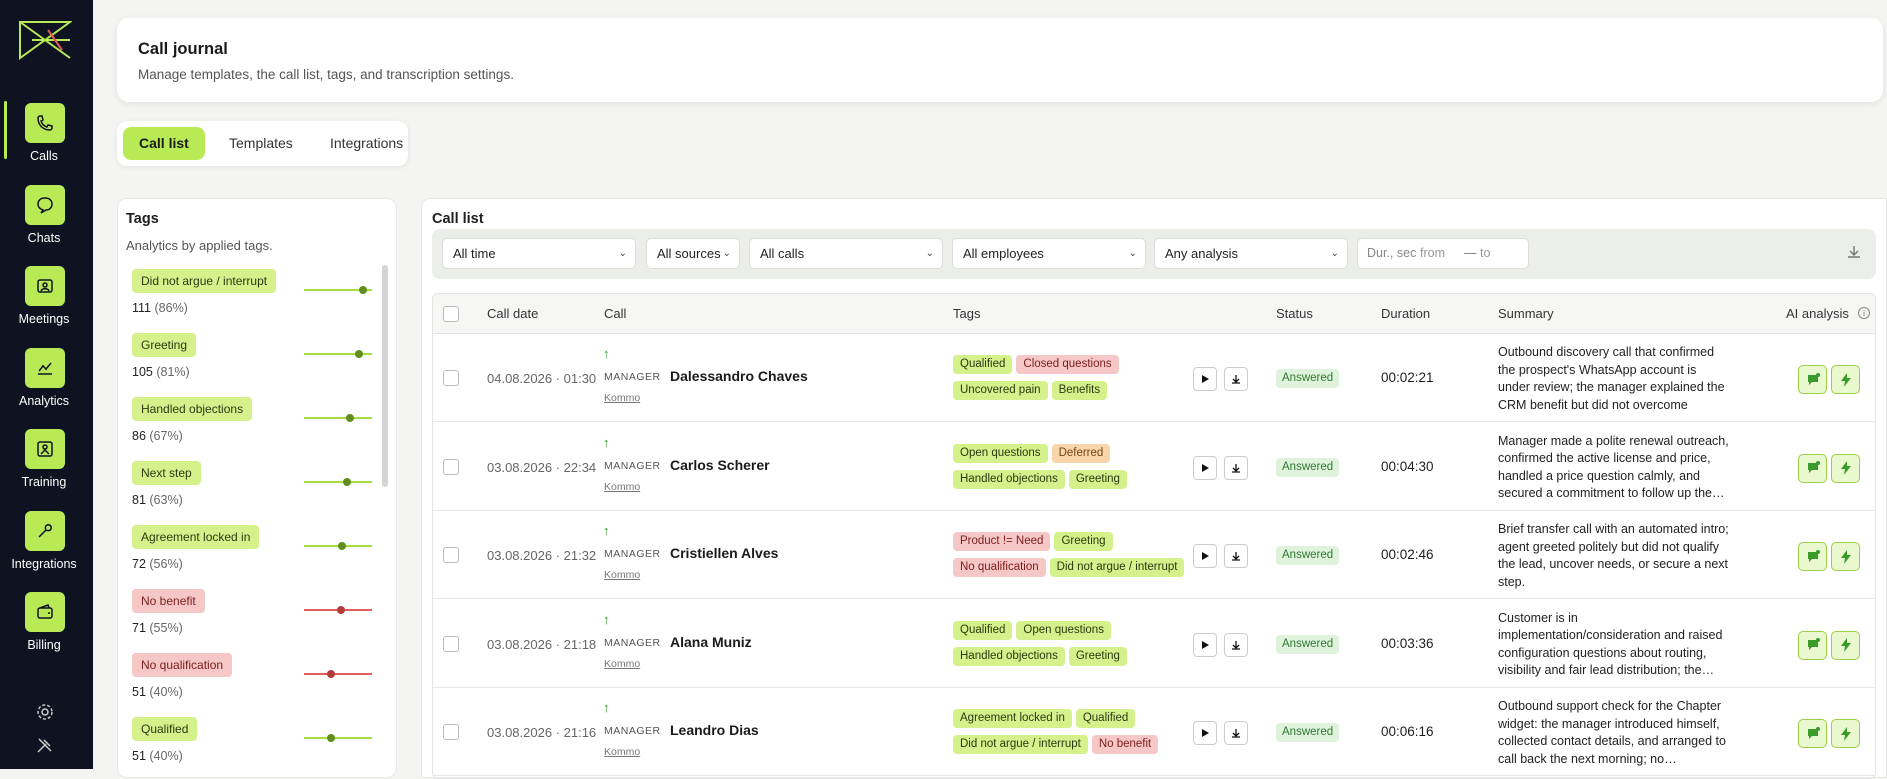 The width and height of the screenshot is (1887, 779). Describe the element at coordinates (45, 40) in the screenshot. I see `logo-icon` at that location.